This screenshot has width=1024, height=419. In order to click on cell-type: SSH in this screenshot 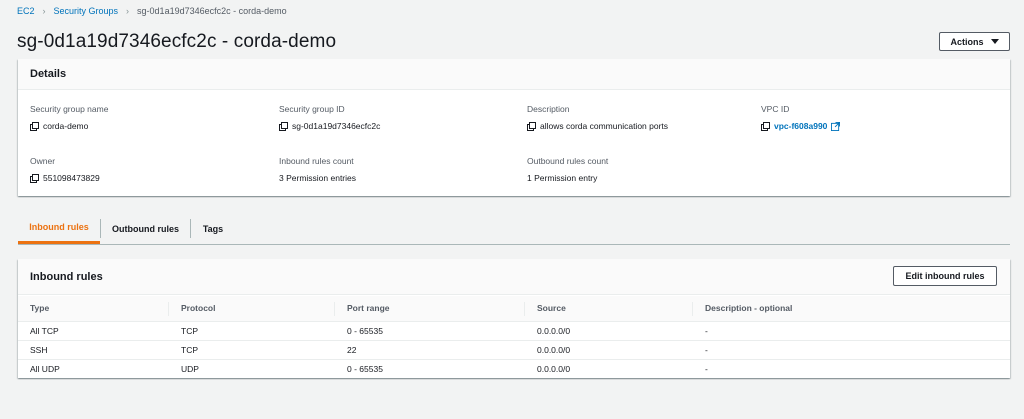, I will do `click(93, 350)`.